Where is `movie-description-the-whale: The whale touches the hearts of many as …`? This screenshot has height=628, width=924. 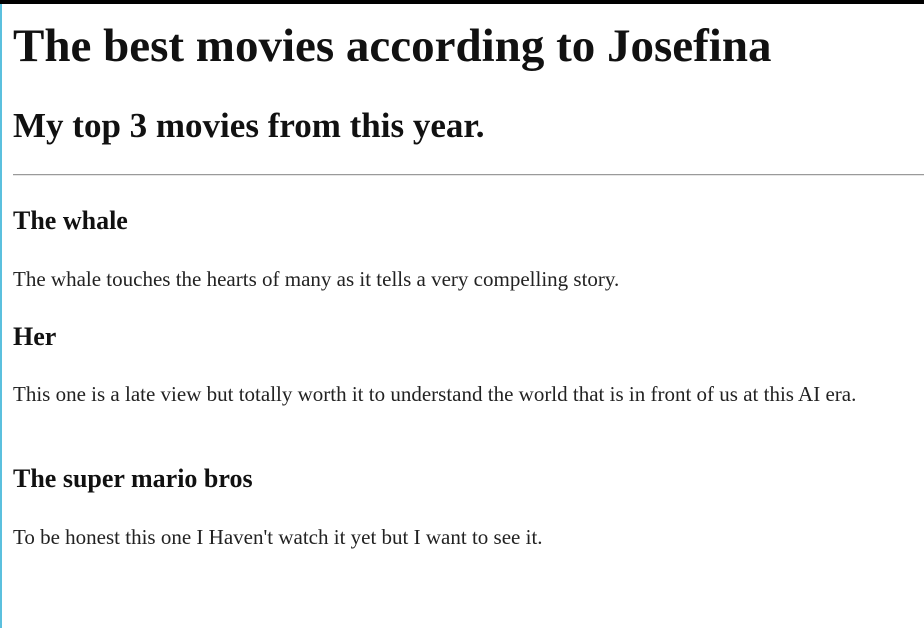 movie-description-the-whale: The whale touches the hearts of many as … is located at coordinates (316, 279).